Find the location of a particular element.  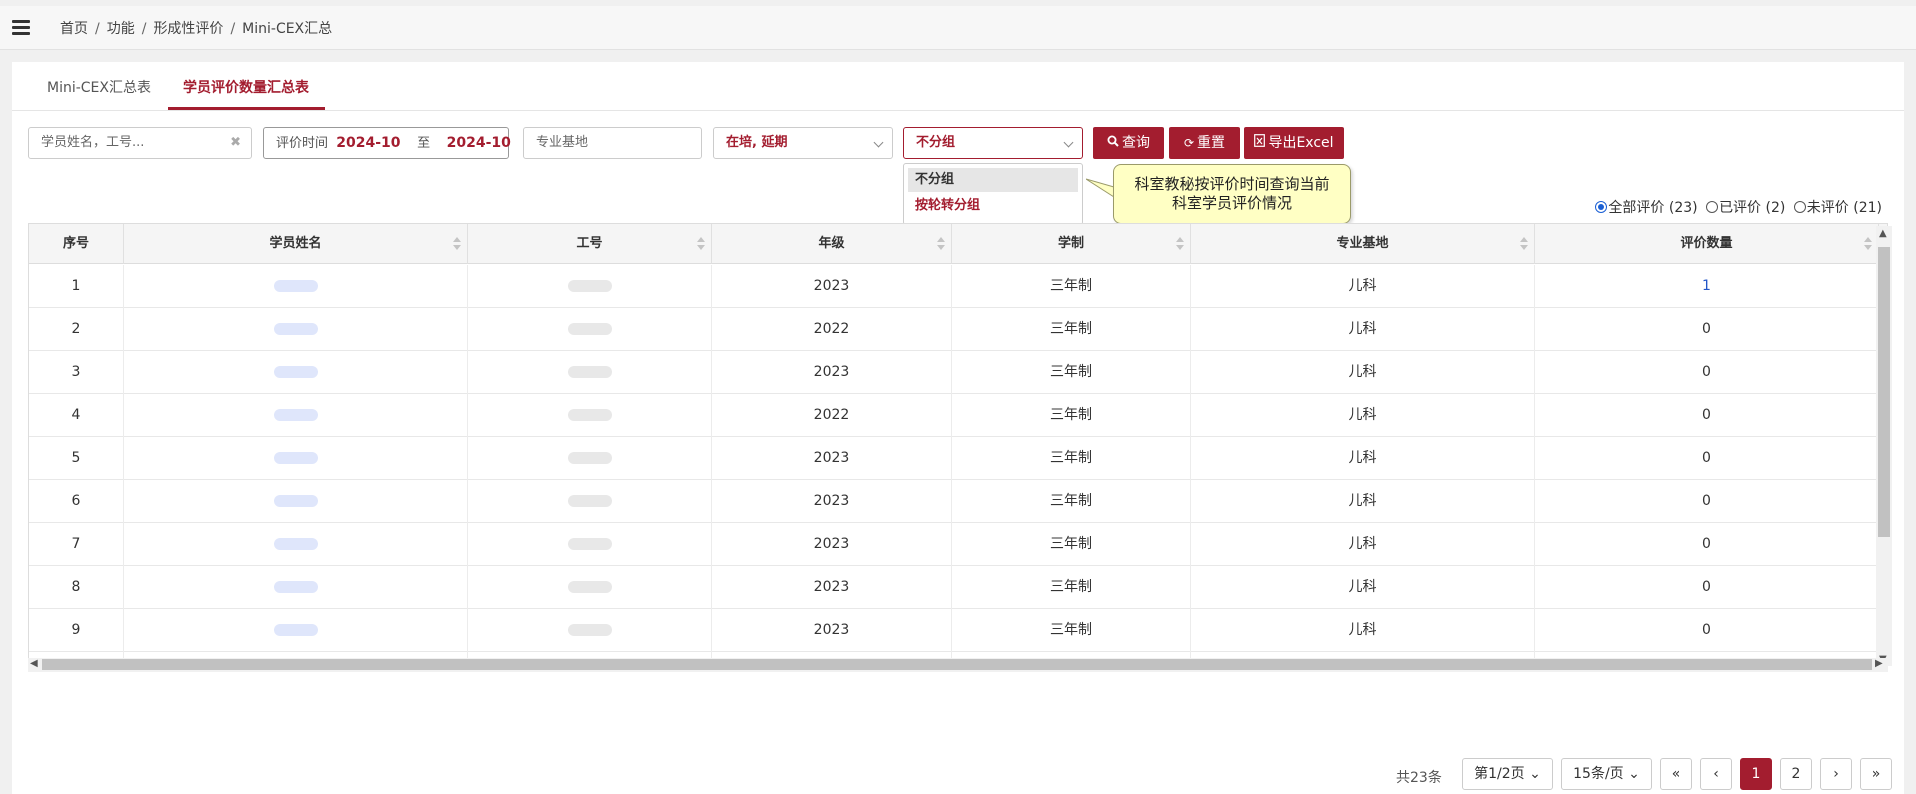

group-select: 不分组 is located at coordinates (993, 143).